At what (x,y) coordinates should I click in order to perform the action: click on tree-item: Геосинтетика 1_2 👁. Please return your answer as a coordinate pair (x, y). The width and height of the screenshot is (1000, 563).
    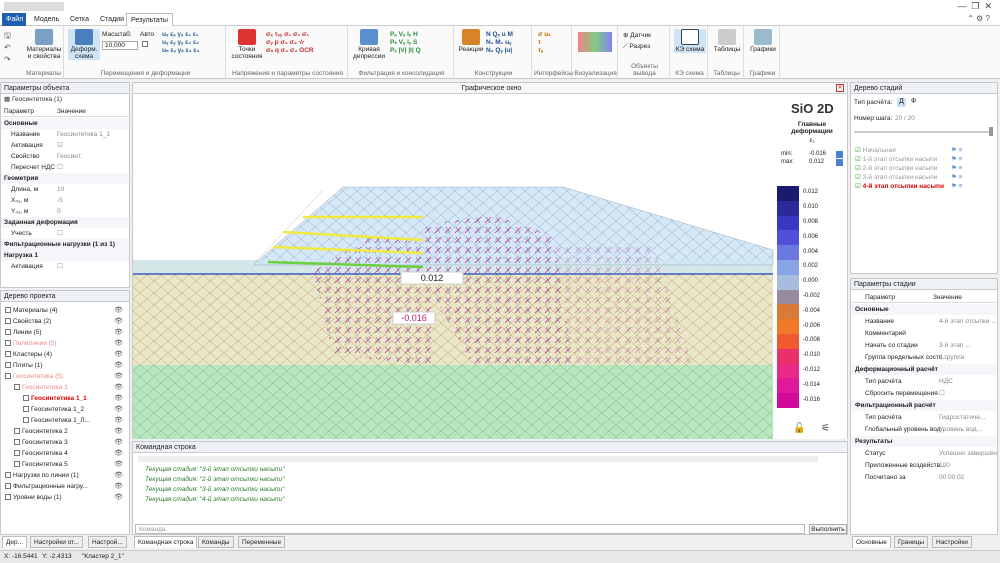
    Looking at the image, I should click on (65, 409).